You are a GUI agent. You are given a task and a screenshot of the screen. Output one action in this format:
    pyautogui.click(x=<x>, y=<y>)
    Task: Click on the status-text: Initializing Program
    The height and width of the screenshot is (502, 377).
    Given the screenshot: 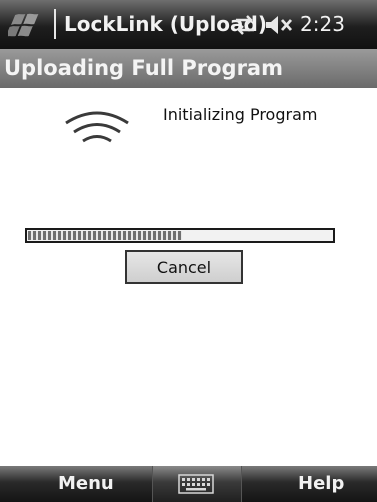 What is the action you would take?
    pyautogui.click(x=240, y=114)
    